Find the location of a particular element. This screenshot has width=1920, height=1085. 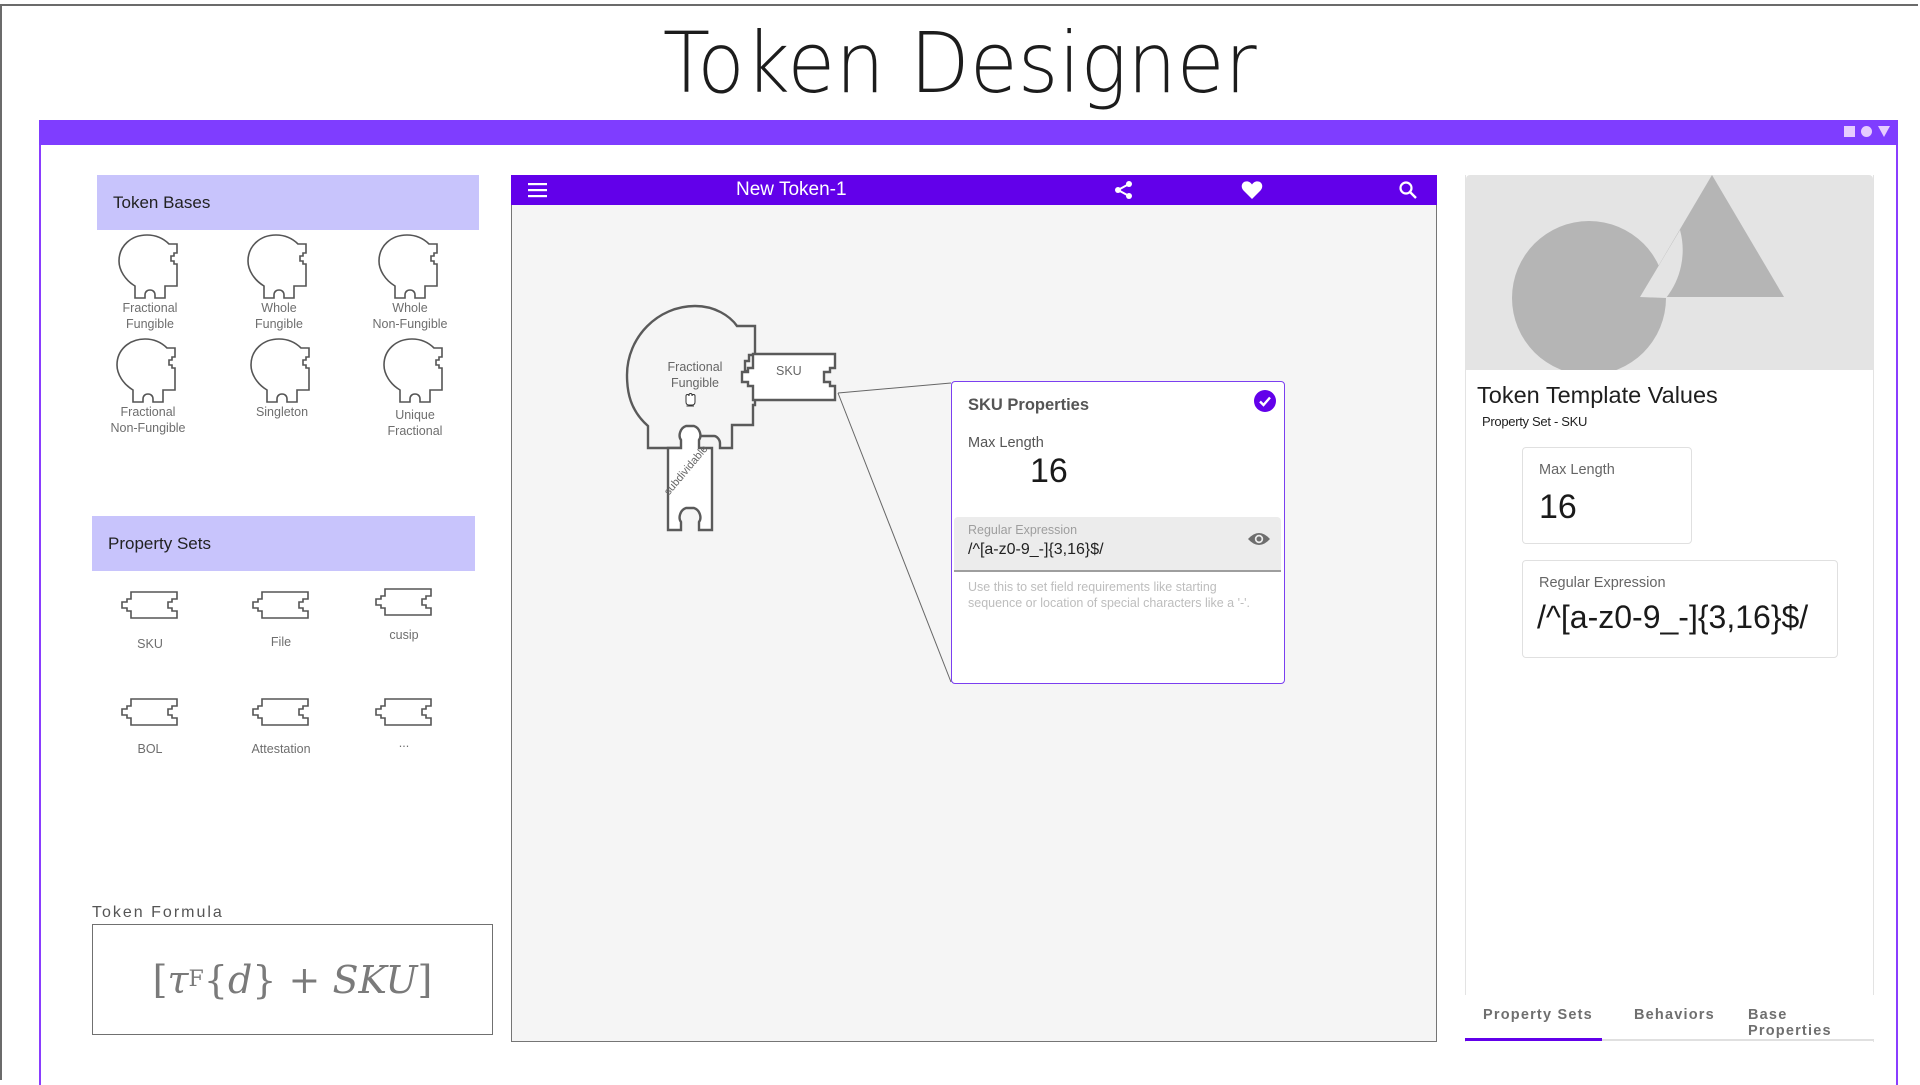

page-title: Token Designer is located at coordinates (960, 63).